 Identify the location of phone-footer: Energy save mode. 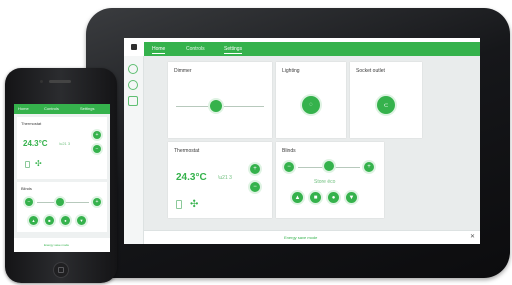
(62, 245).